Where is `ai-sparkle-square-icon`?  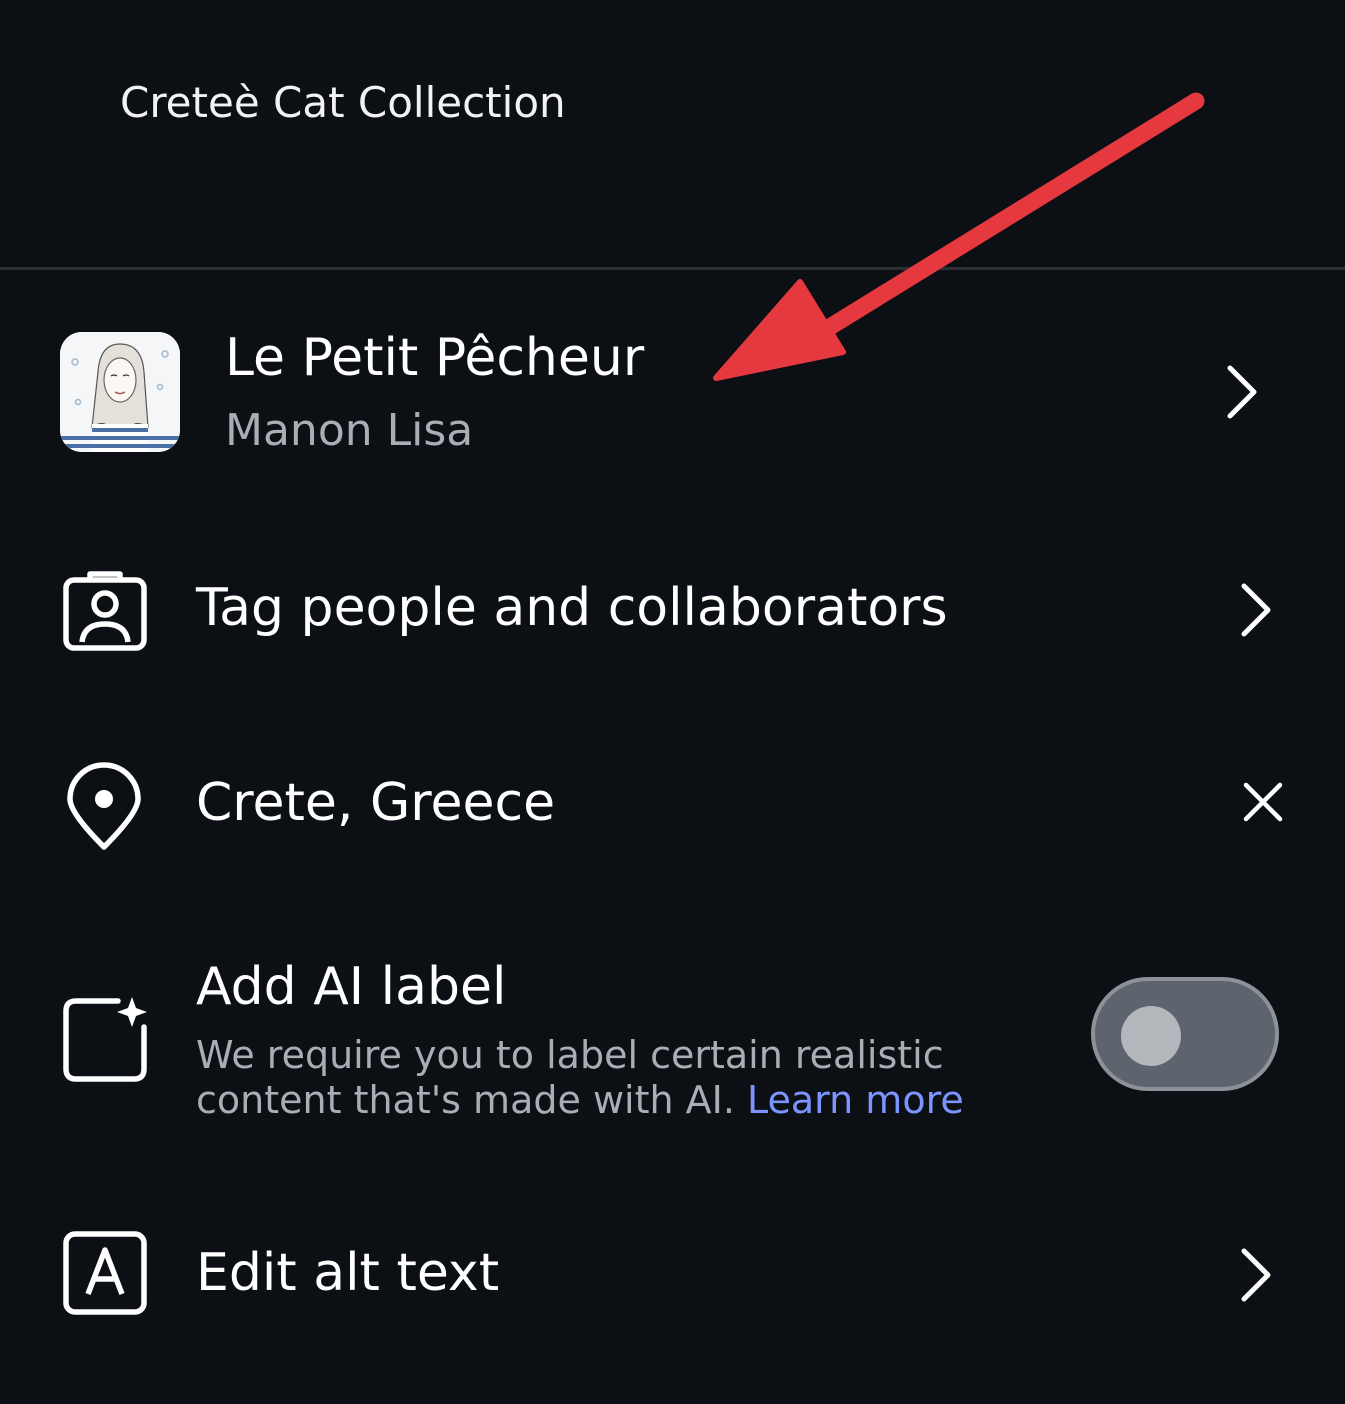 ai-sparkle-square-icon is located at coordinates (107, 1042).